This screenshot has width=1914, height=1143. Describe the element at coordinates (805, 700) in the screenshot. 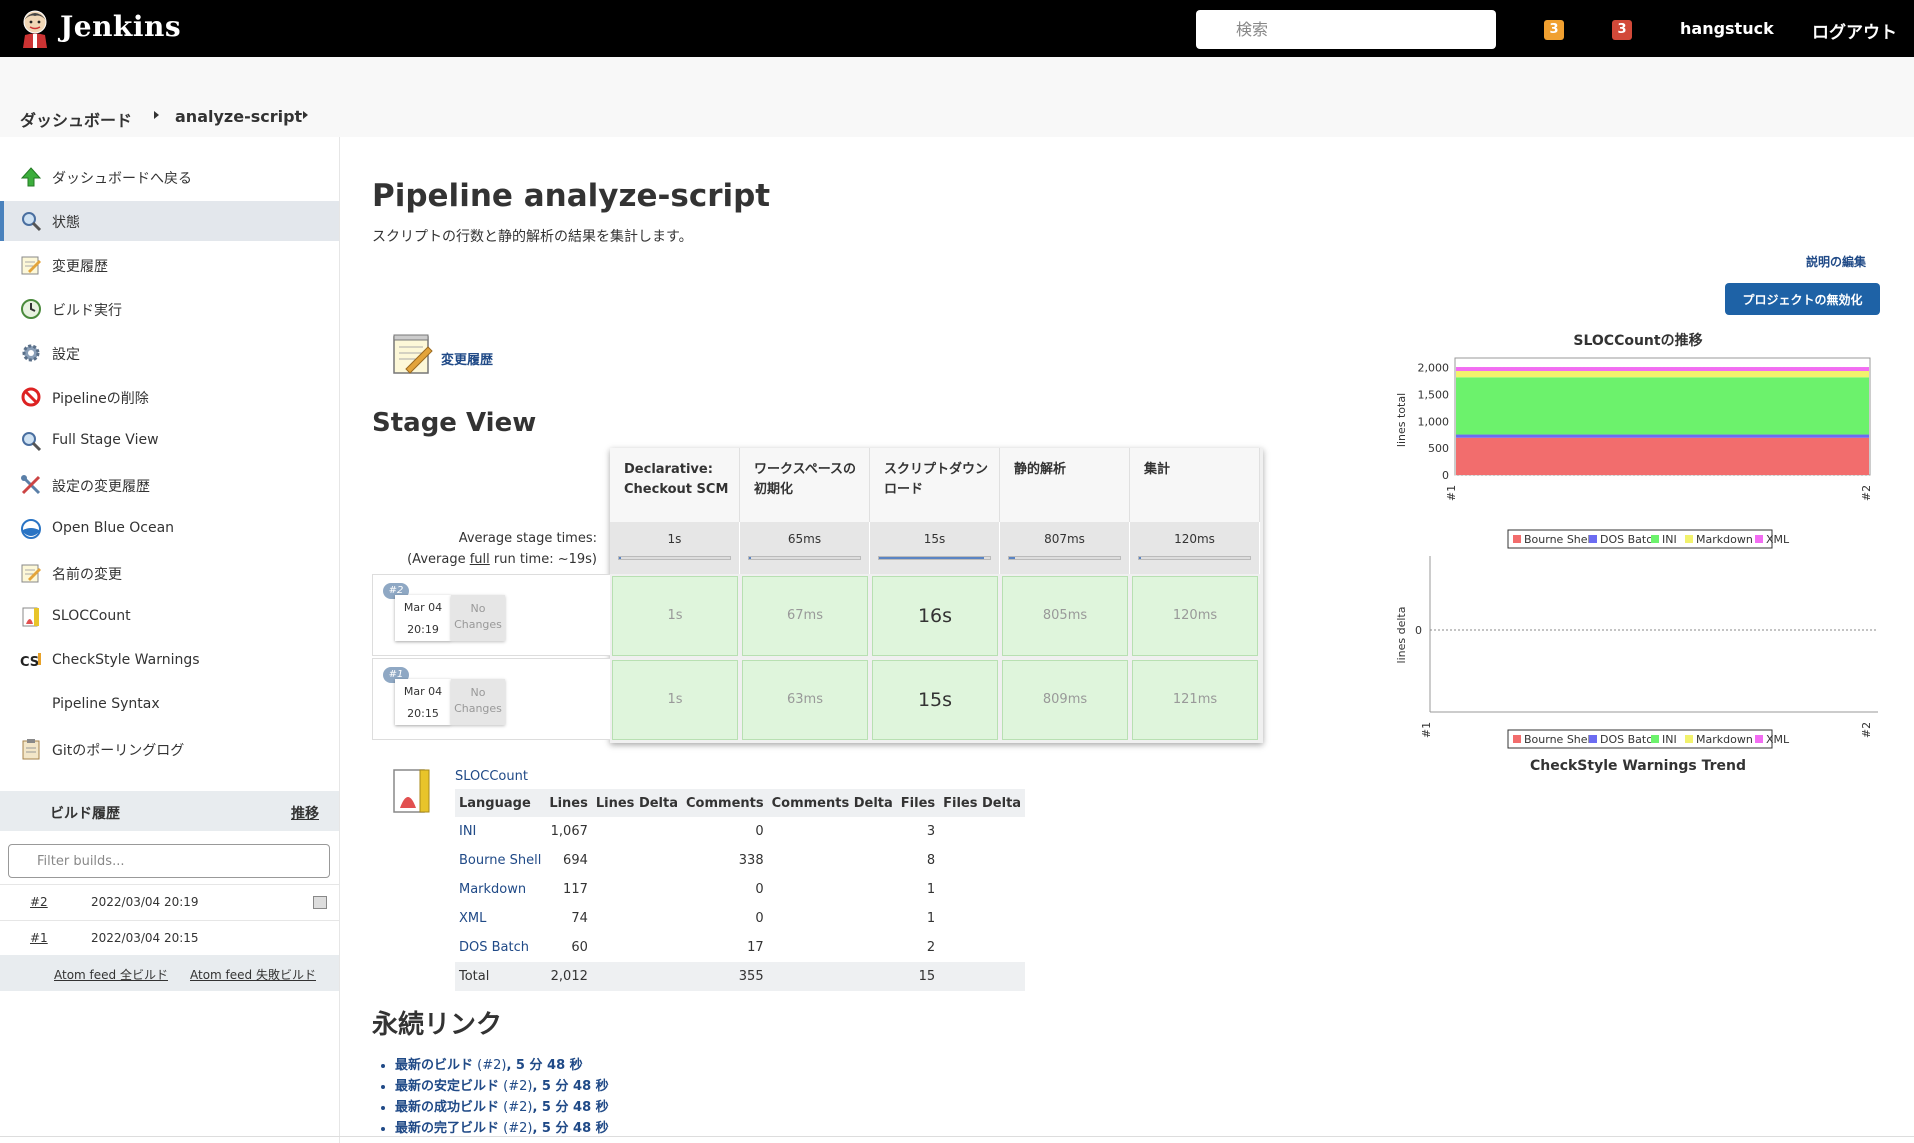

I see `stage-cell: 63ms` at that location.